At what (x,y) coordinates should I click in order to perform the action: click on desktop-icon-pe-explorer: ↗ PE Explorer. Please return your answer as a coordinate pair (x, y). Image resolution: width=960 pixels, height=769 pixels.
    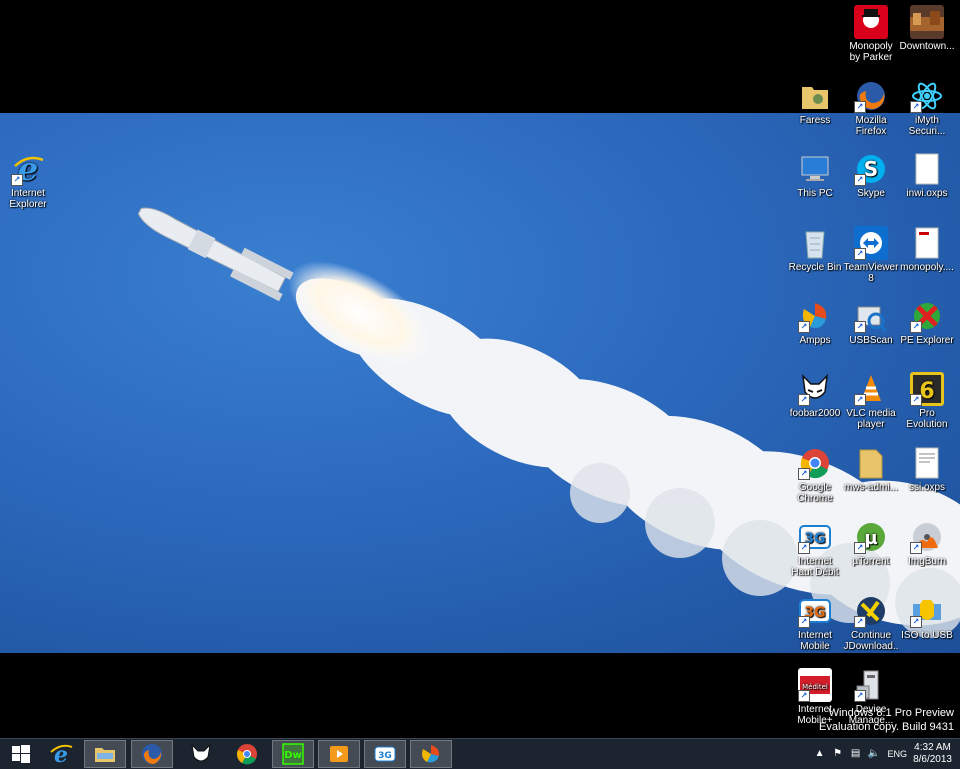
    Looking at the image, I should click on (927, 322).